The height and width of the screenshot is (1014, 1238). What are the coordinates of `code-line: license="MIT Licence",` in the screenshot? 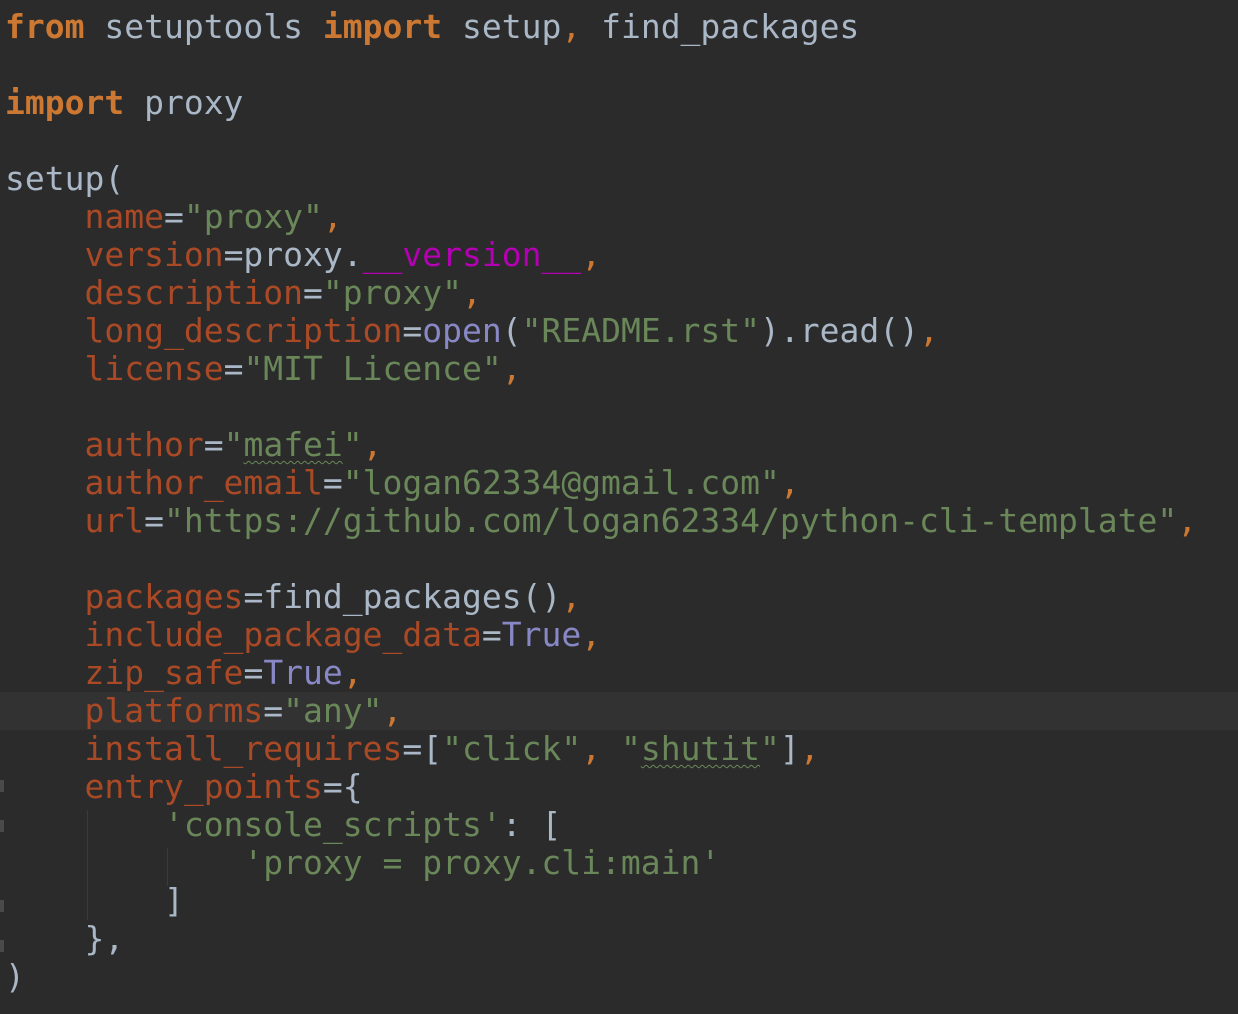 It's located at (619, 369).